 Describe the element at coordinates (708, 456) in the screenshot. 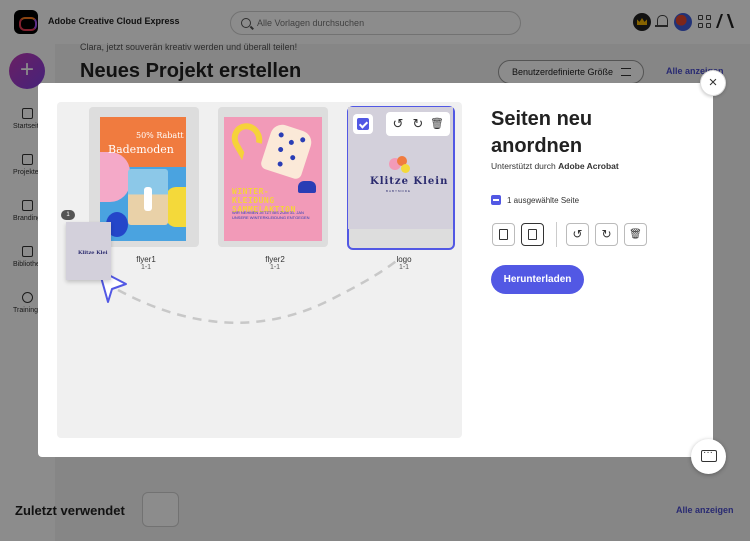

I see `chat-icon` at that location.